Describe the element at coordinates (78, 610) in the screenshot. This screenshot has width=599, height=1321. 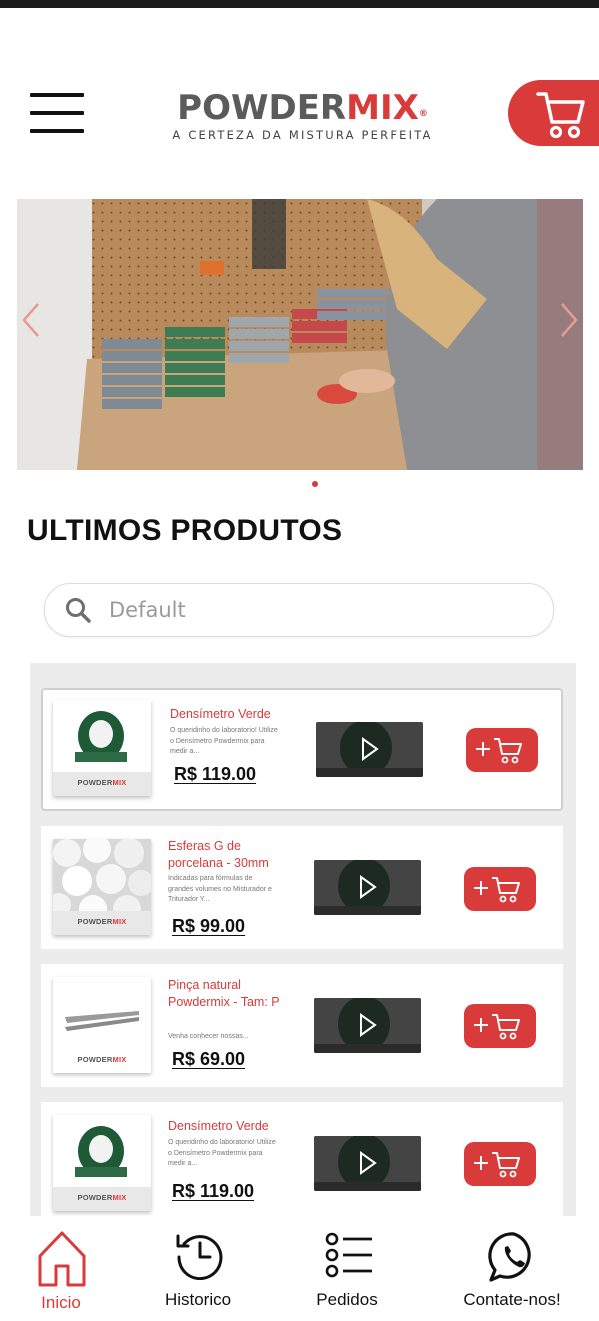
I see `search-icon` at that location.